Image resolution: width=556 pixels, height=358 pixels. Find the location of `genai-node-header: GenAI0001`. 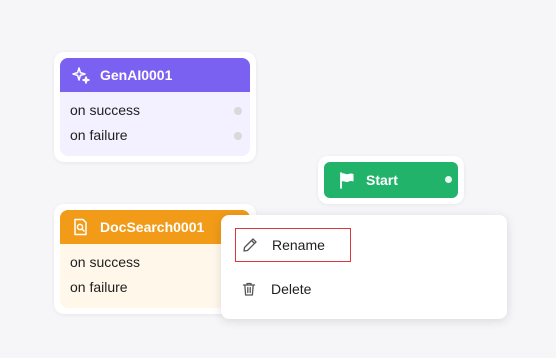

genai-node-header: GenAI0001 is located at coordinates (155, 75).